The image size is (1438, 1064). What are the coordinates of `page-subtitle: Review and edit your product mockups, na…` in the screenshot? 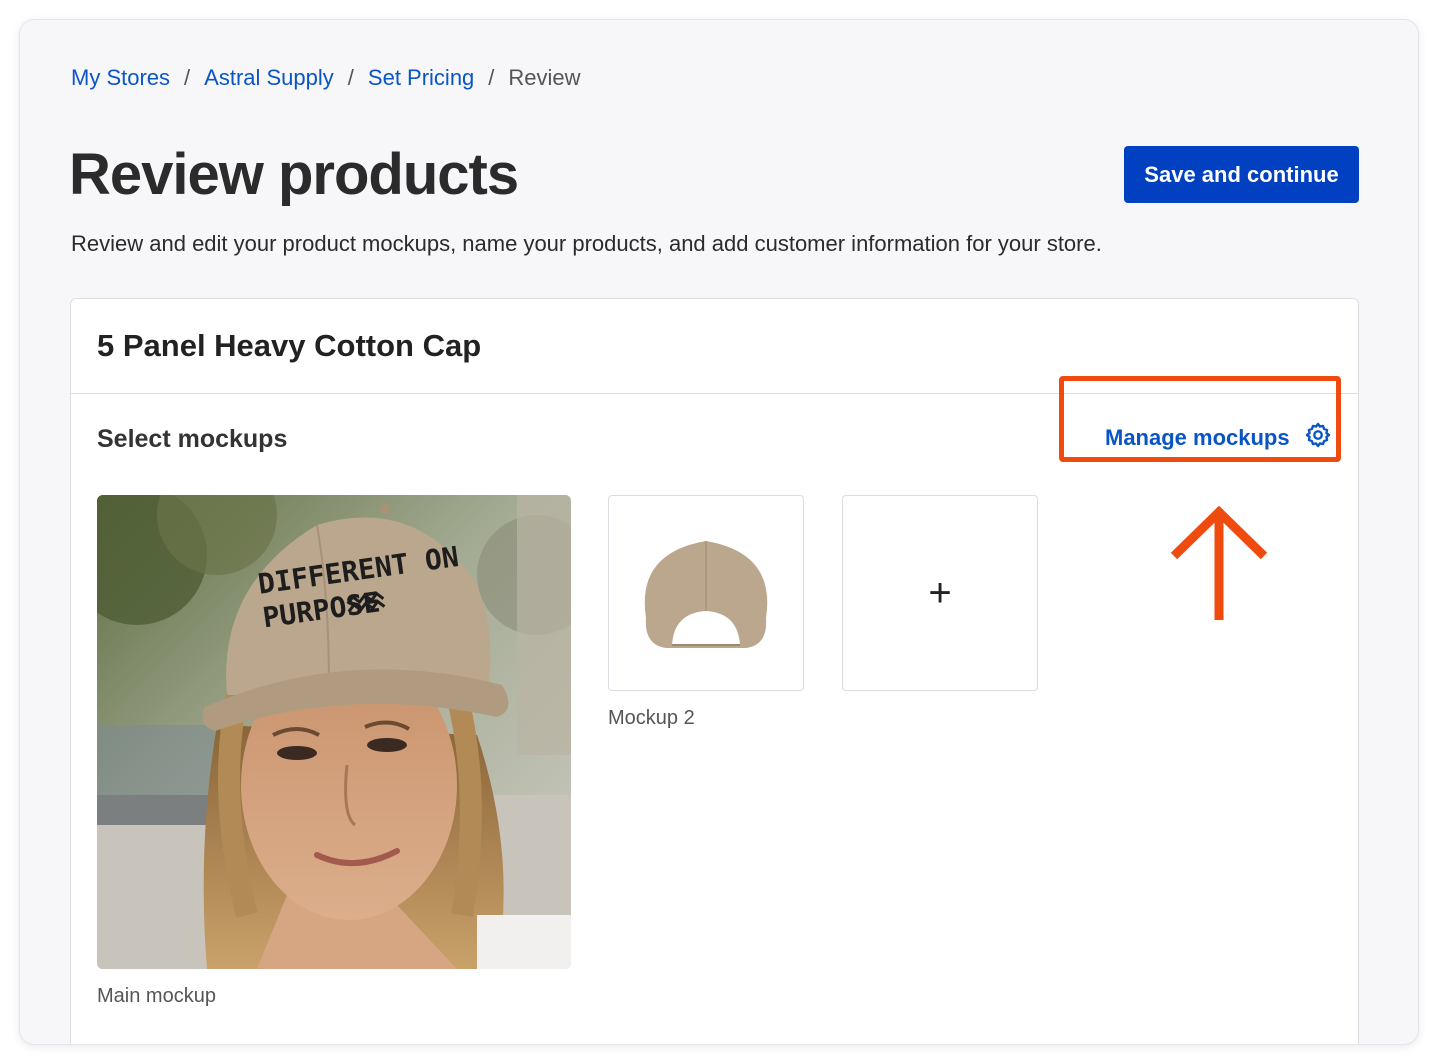 It's located at (586, 243).